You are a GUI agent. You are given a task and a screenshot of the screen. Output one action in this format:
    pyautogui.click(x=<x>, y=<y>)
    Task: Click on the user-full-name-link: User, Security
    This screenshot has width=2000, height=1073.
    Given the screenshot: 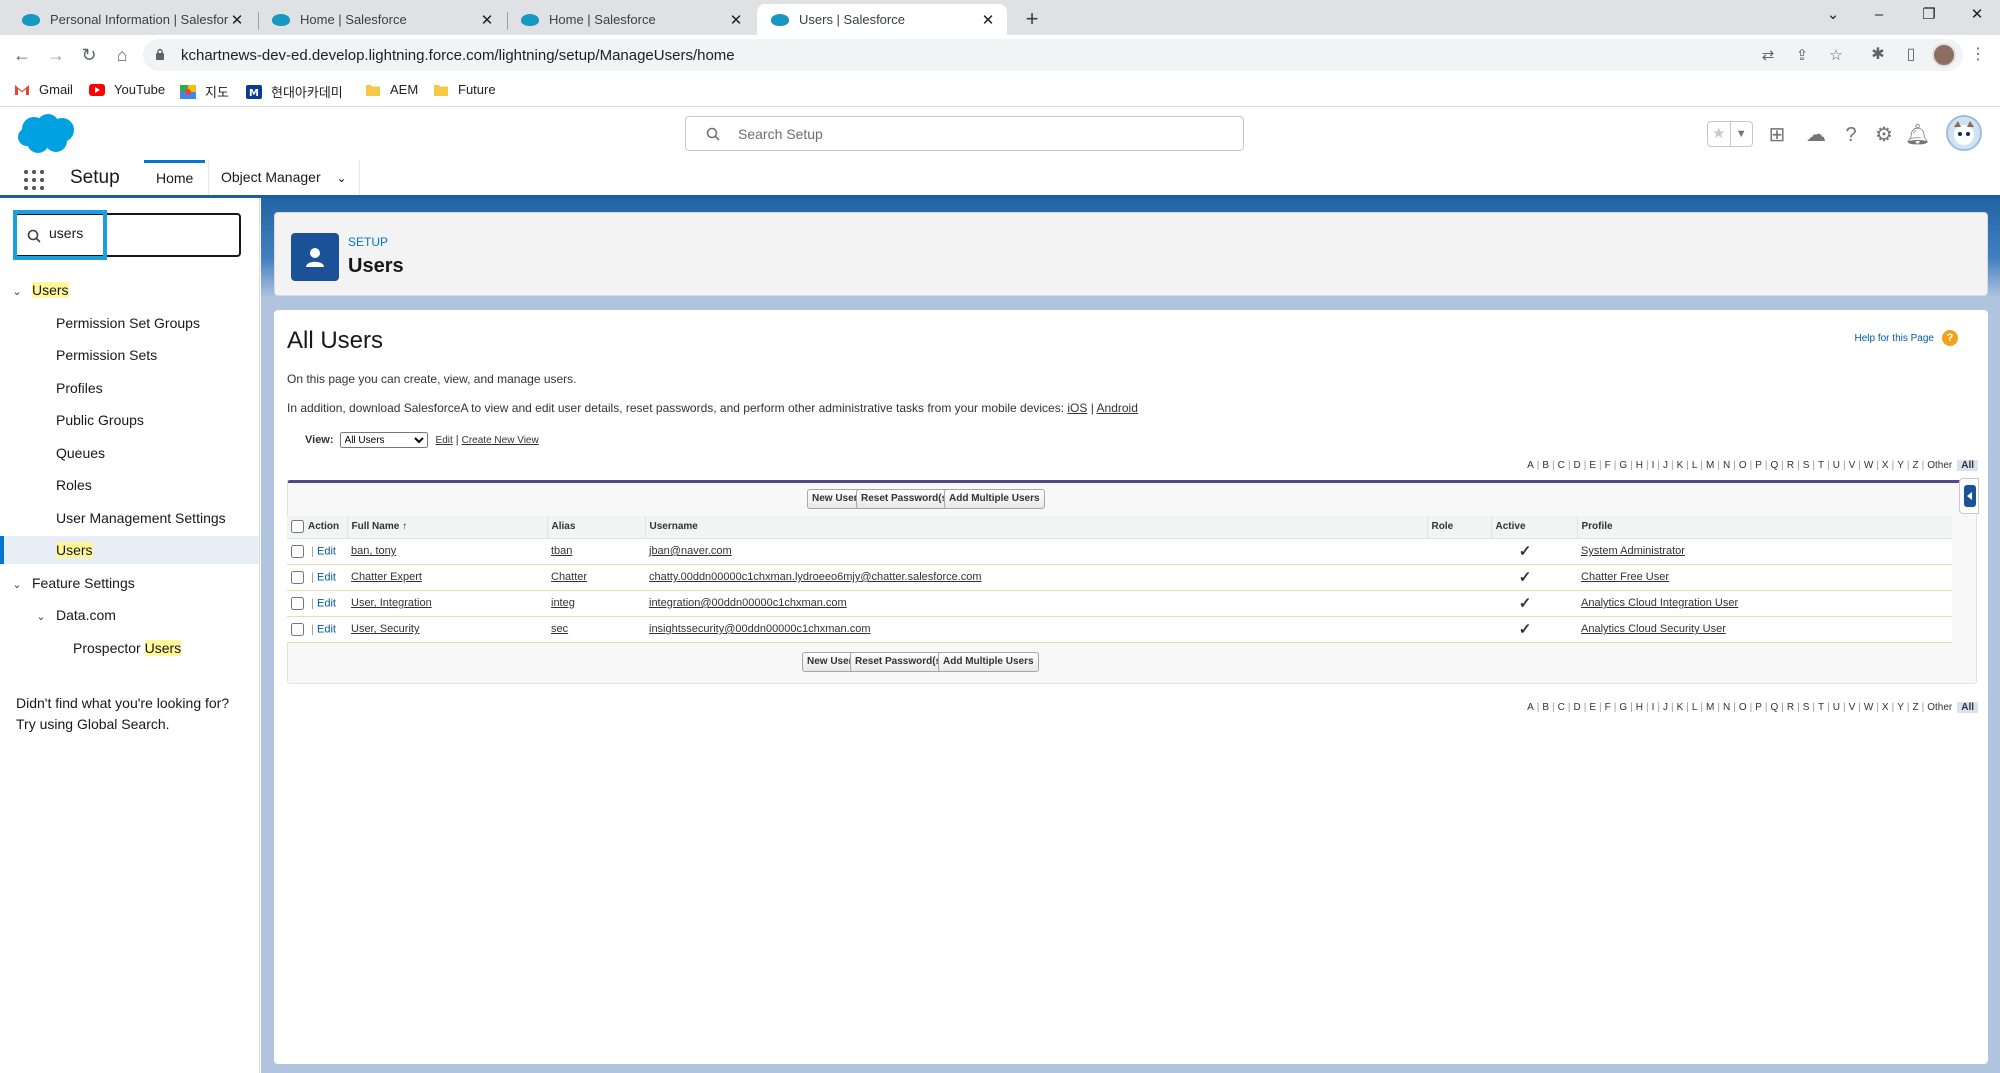 What is the action you would take?
    pyautogui.click(x=385, y=629)
    